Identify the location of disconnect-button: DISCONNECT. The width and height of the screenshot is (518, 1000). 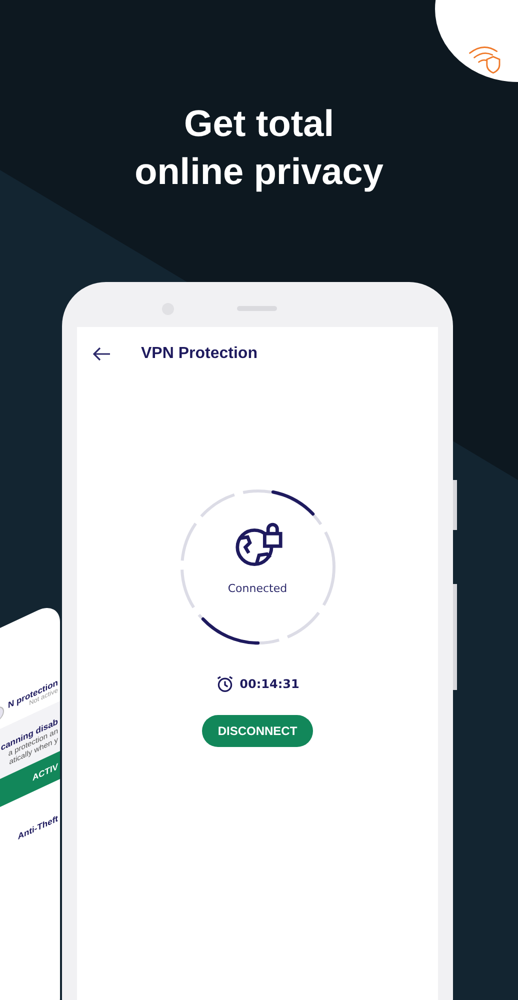
(258, 731).